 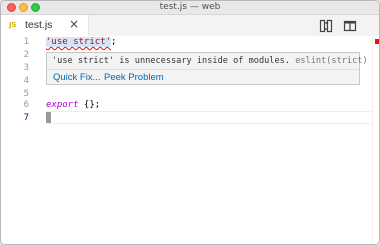 What do you see at coordinates (26, 81) in the screenshot?
I see `line-number: 4` at bounding box center [26, 81].